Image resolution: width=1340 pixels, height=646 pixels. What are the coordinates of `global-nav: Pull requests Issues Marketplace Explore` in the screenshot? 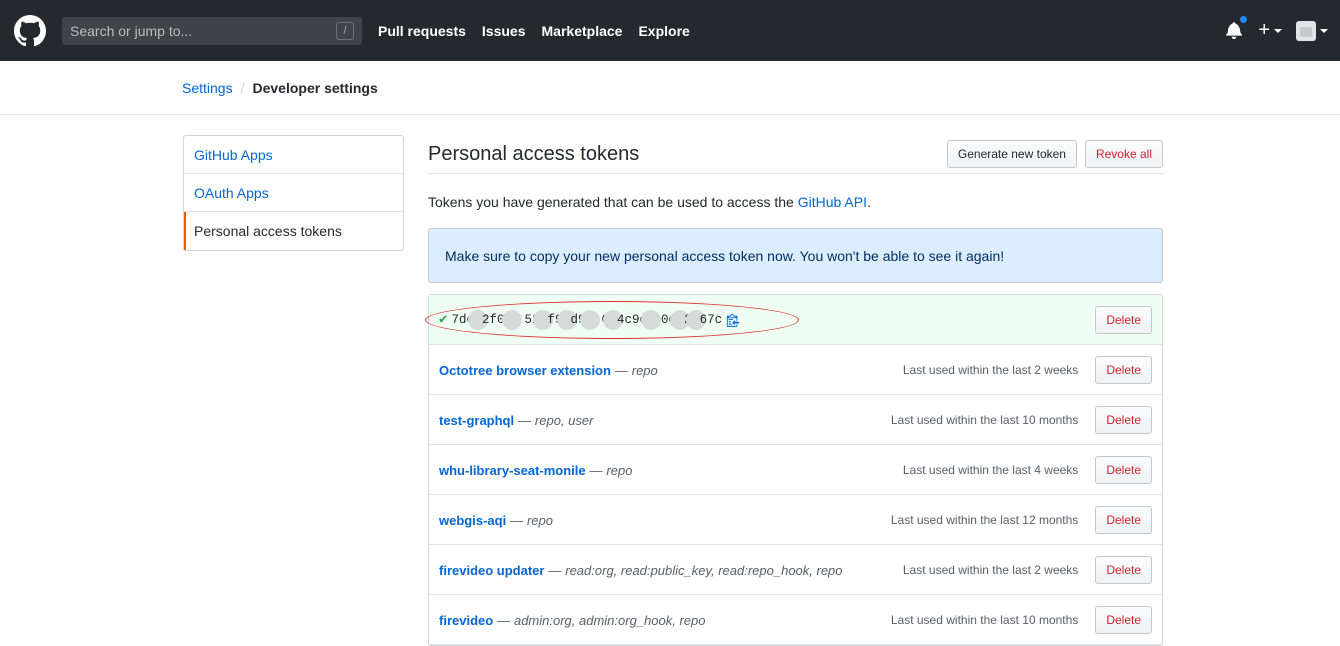 It's located at (542, 31).